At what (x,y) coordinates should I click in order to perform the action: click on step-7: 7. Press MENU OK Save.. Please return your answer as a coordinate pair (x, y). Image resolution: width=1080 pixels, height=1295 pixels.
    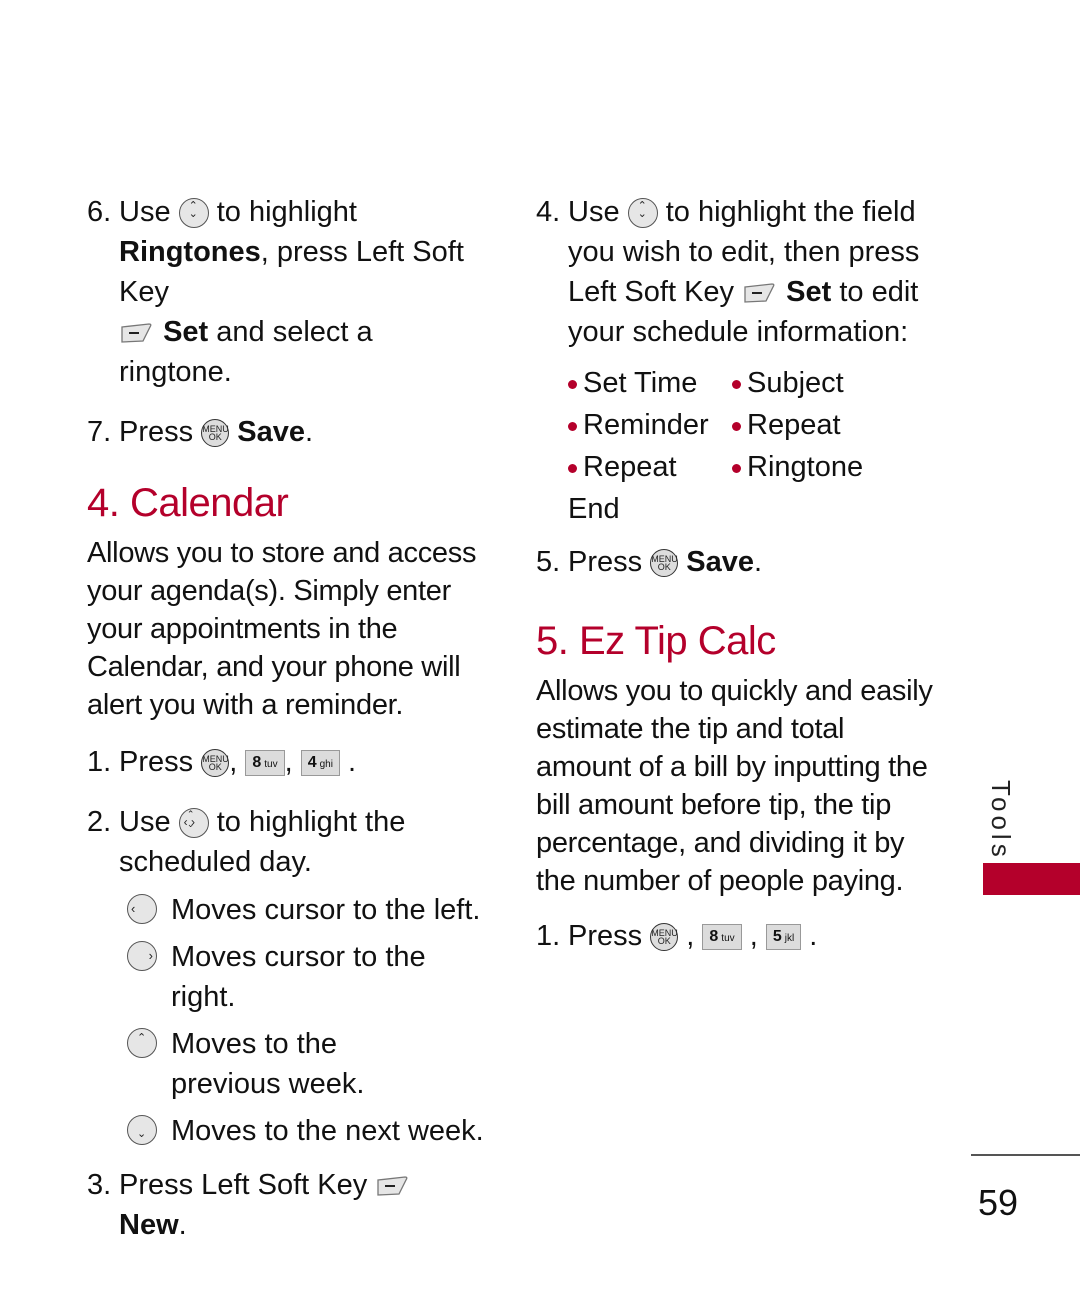
    Looking at the image, I should click on (200, 432).